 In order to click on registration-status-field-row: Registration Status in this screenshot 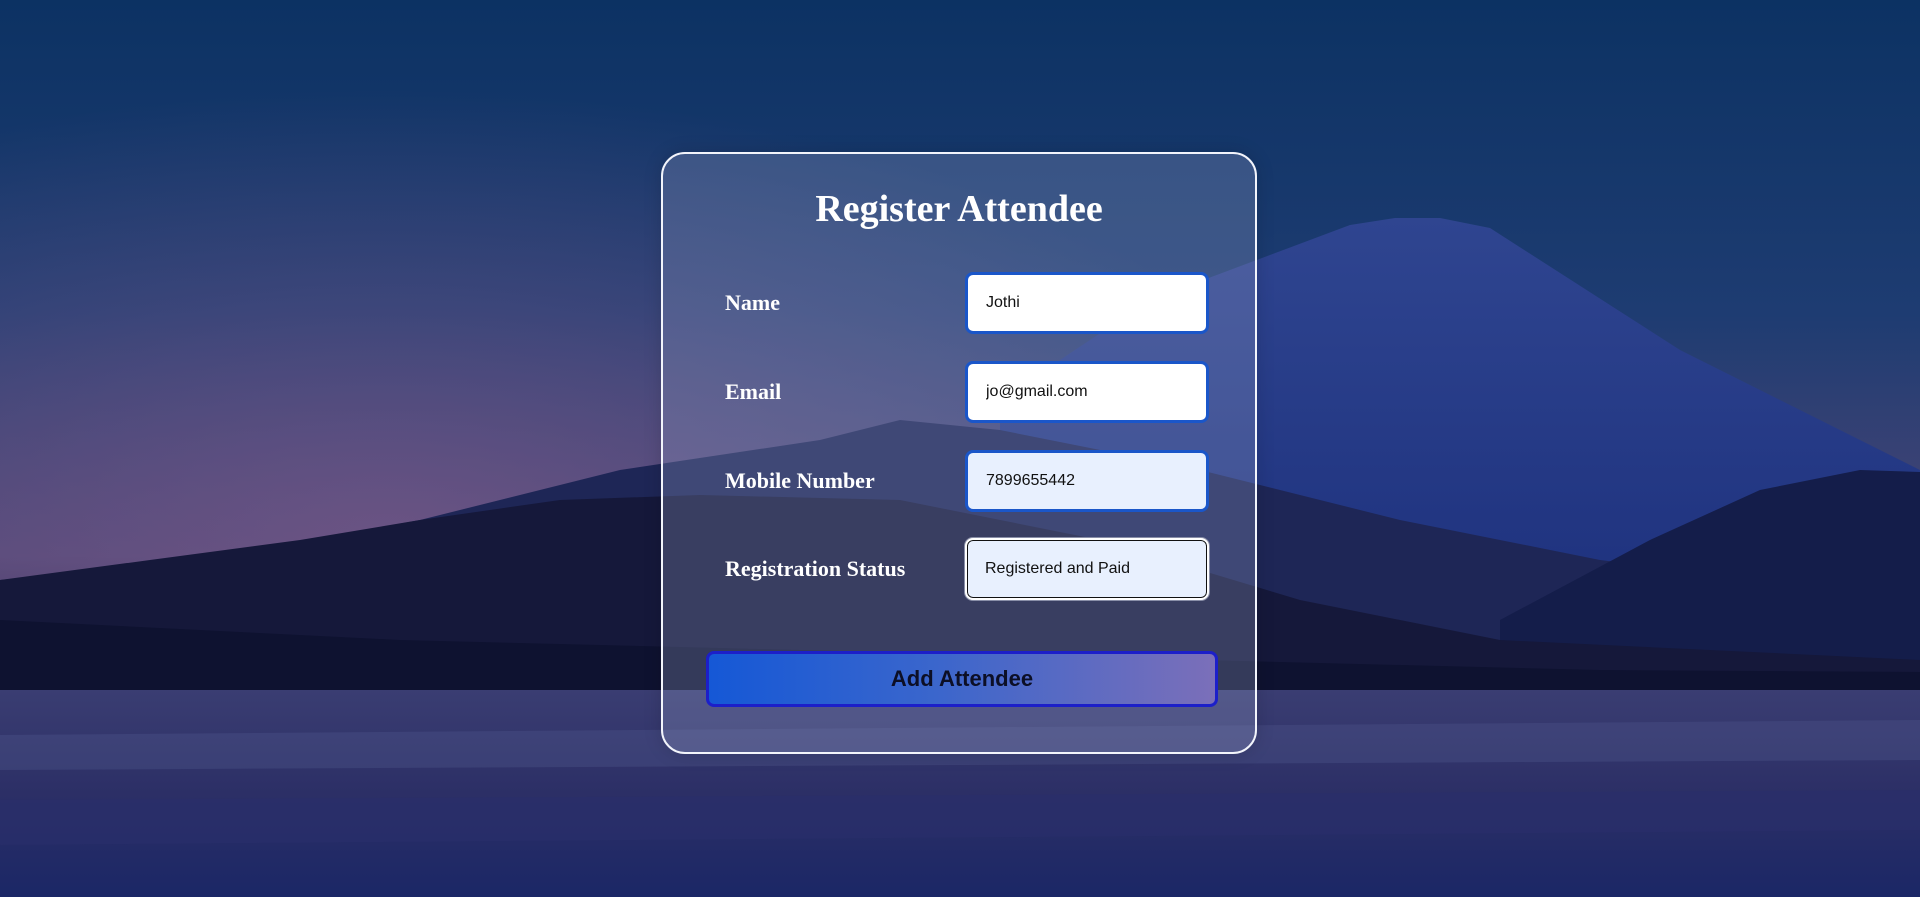, I will do `click(967, 569)`.